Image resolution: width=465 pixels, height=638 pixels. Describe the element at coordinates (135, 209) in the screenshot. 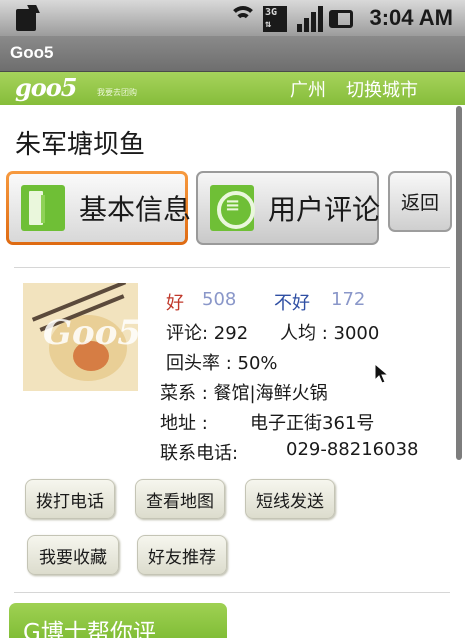

I see `tab-basic-info-label: 基本信息` at that location.